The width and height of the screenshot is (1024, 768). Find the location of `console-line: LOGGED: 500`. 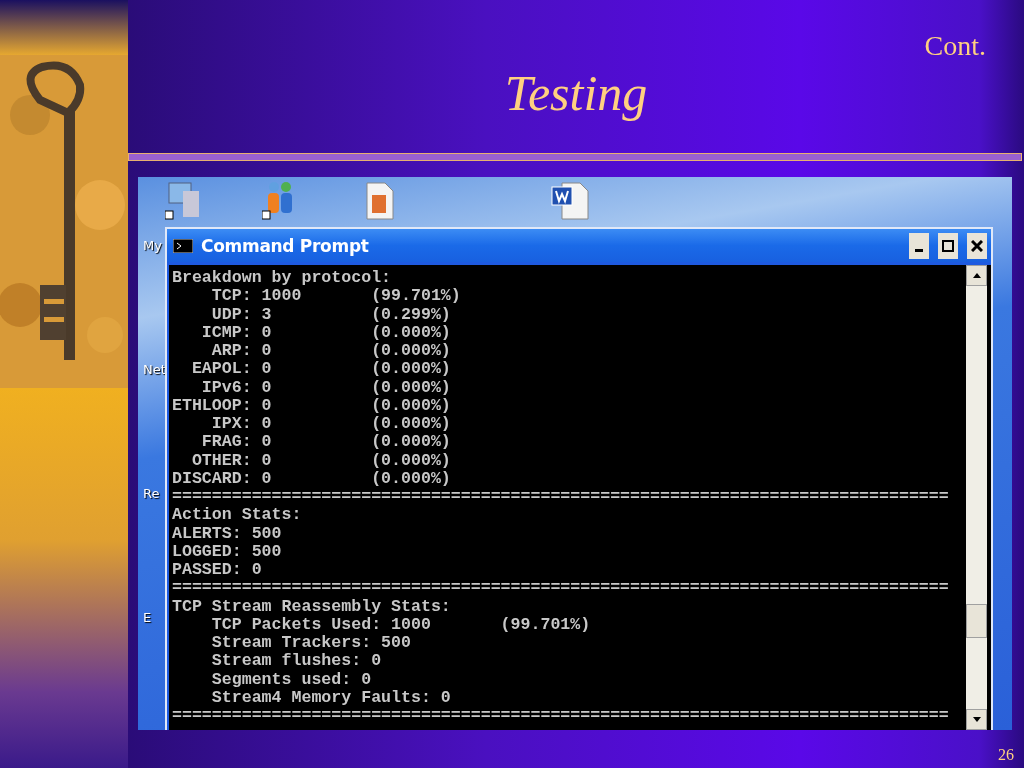

console-line: LOGGED: 500 is located at coordinates (227, 551).